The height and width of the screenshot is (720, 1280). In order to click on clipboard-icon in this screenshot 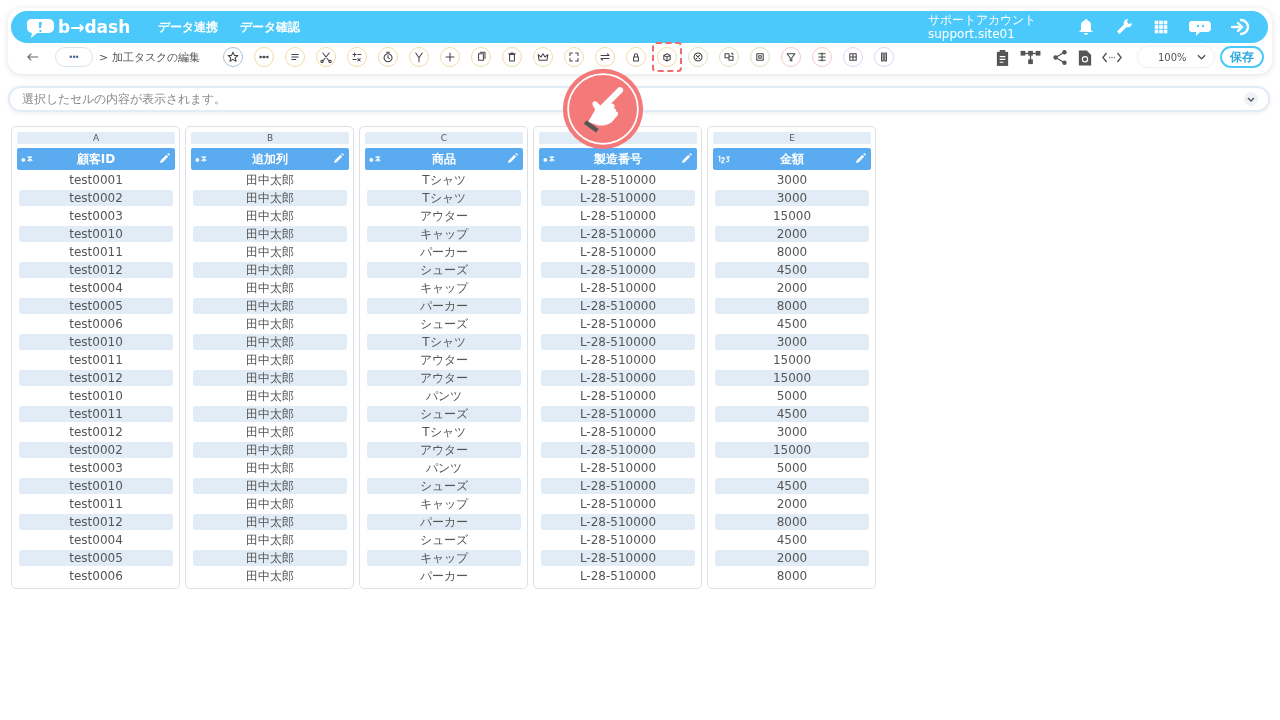, I will do `click(1002, 57)`.